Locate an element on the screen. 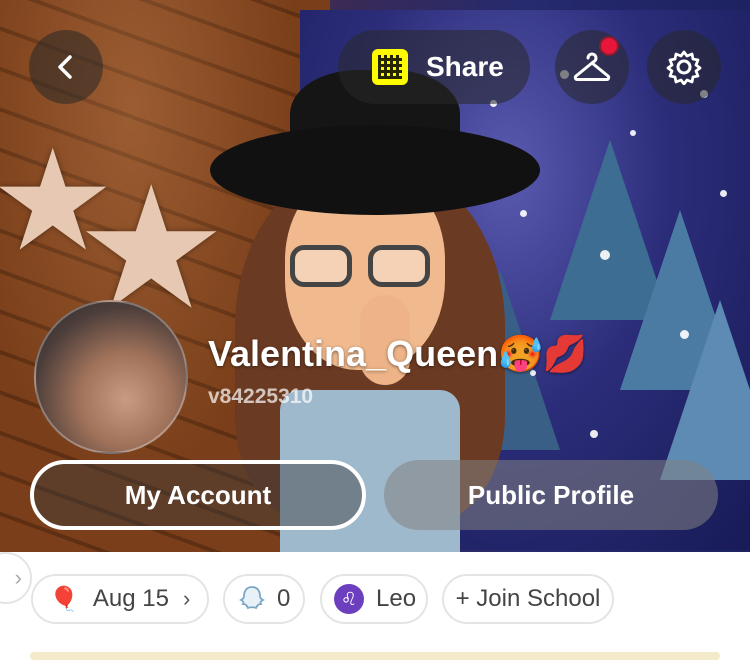 Image resolution: width=750 pixels, height=660 pixels. expand-side-button: › is located at coordinates (16, 578).